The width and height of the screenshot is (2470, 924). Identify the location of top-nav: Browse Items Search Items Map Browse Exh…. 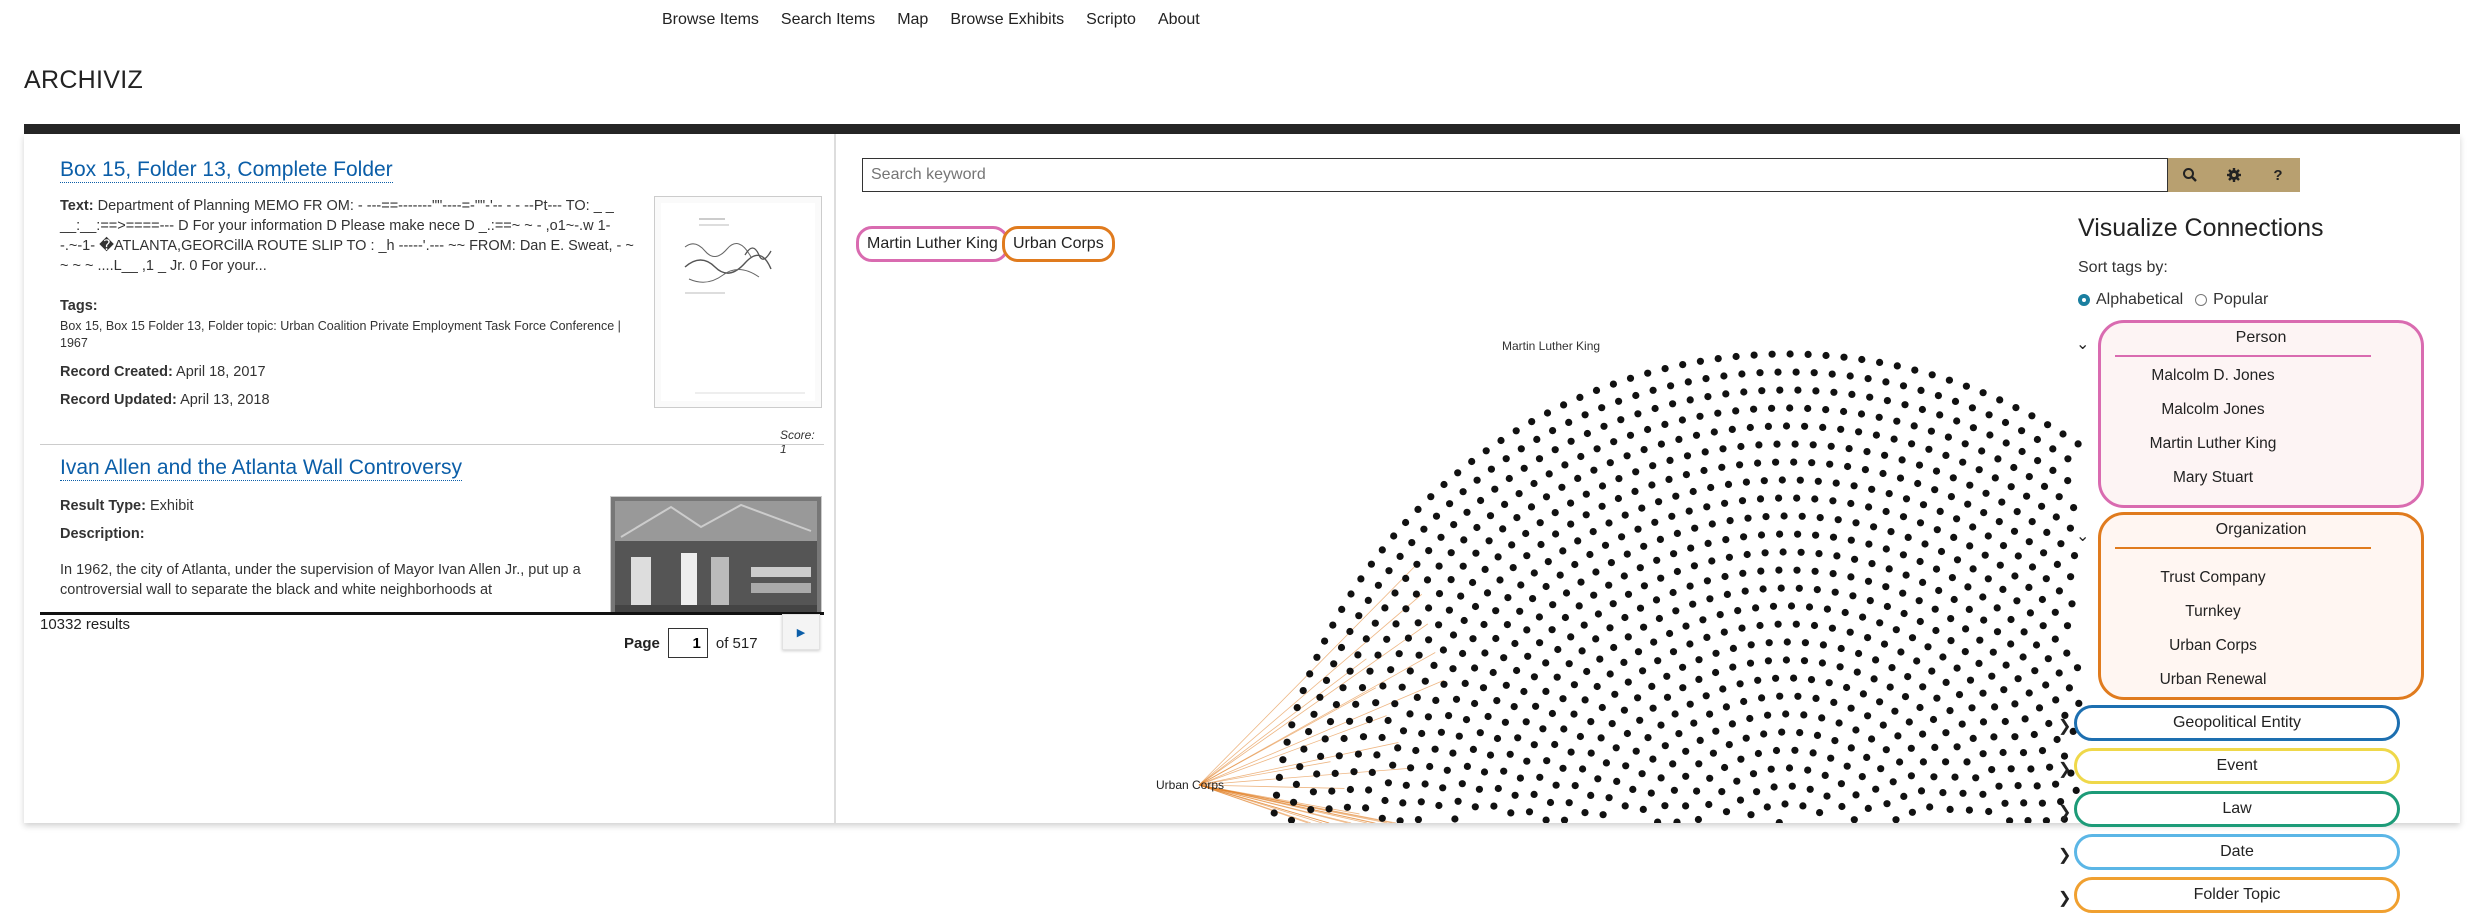
(931, 20).